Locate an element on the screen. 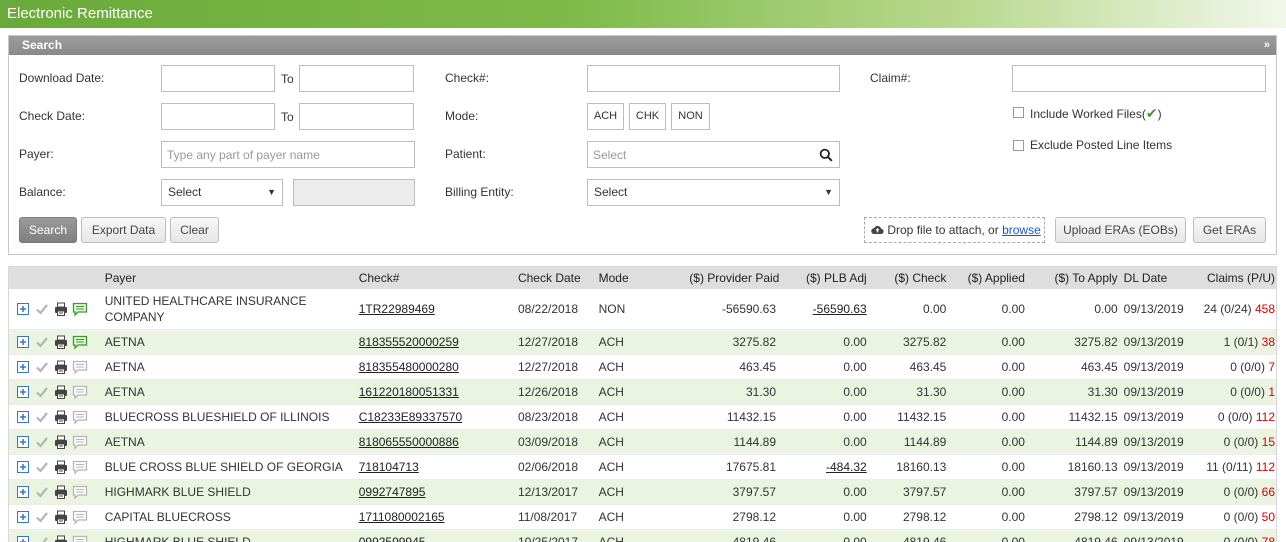 Image resolution: width=1286 pixels, height=542 pixels. check-number-link: 1TR22989469 is located at coordinates (397, 309).